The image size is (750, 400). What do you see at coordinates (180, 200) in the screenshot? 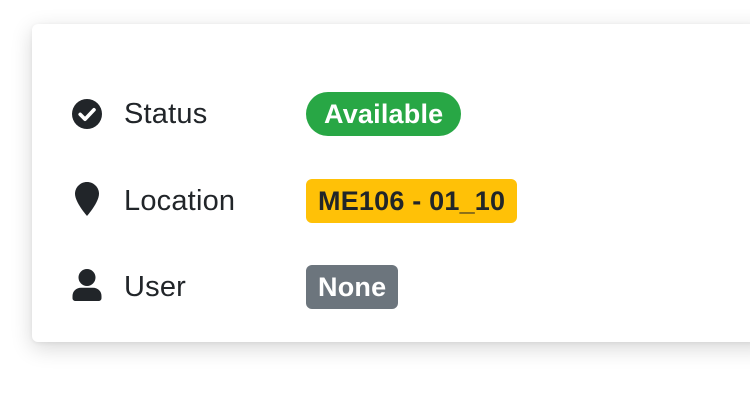
I see `location-label: Location` at bounding box center [180, 200].